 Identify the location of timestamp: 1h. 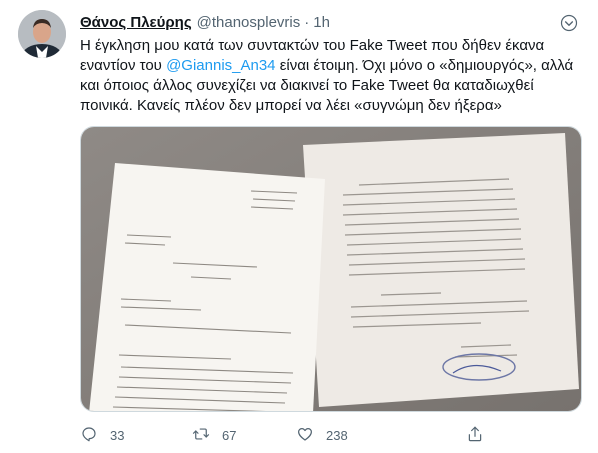
(321, 22).